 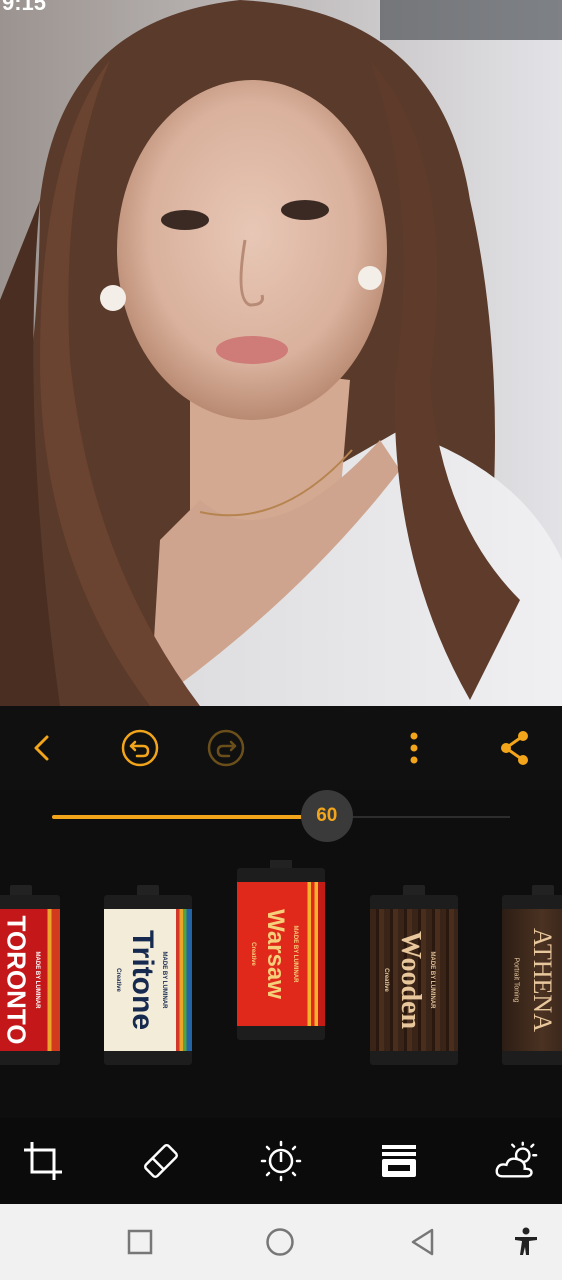 I want to click on preset-toronto: TORONTO MADE BY LUMINAR, so click(x=30, y=975).